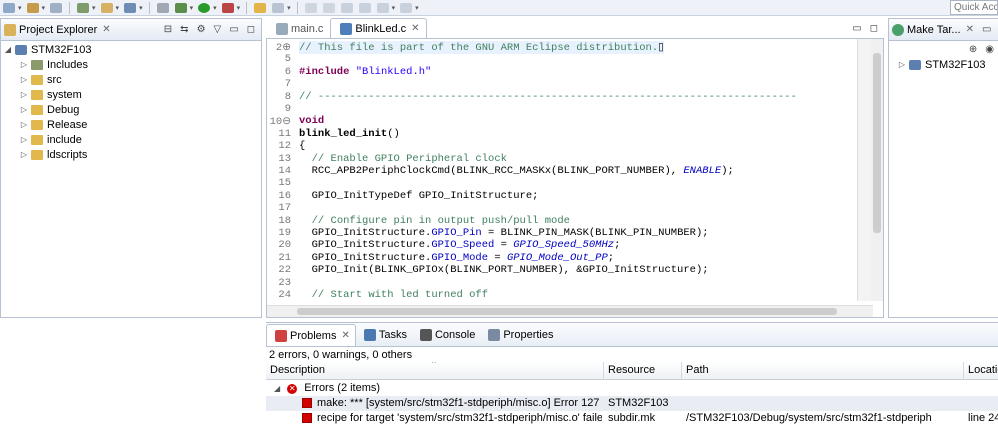  Describe the element at coordinates (83, 7) in the screenshot. I see `new-class-icon` at that location.